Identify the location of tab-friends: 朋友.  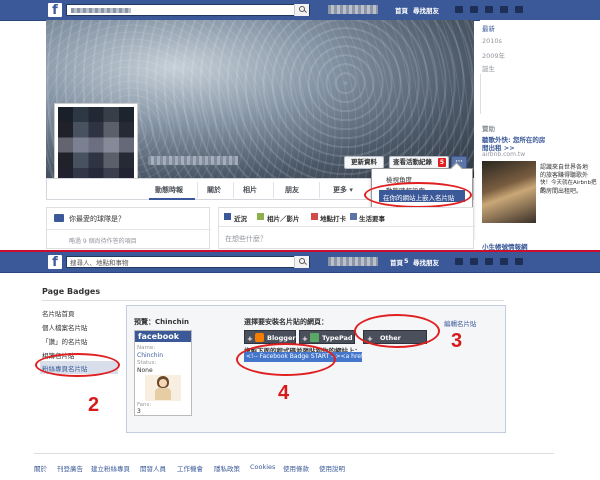
(292, 190).